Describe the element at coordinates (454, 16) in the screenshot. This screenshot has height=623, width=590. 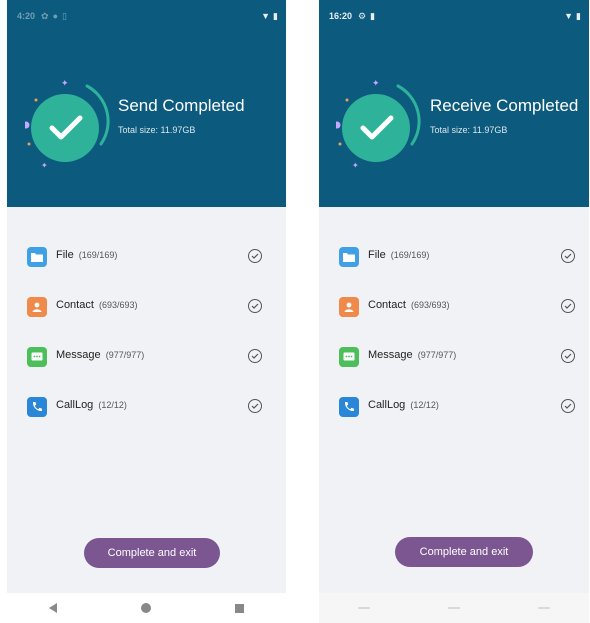
I see `status-bar: 16:20 ⚙ ▮ ▼ ▮` at that location.